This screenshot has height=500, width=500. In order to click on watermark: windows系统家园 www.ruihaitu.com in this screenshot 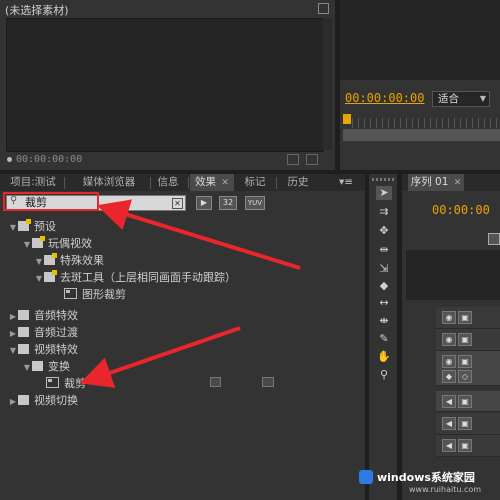, I will do `click(427, 483)`.